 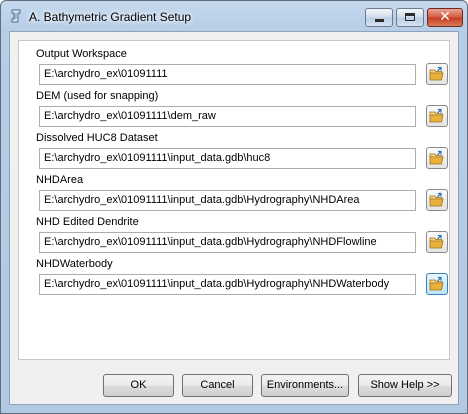 I want to click on ok-button: OK, so click(x=138, y=385).